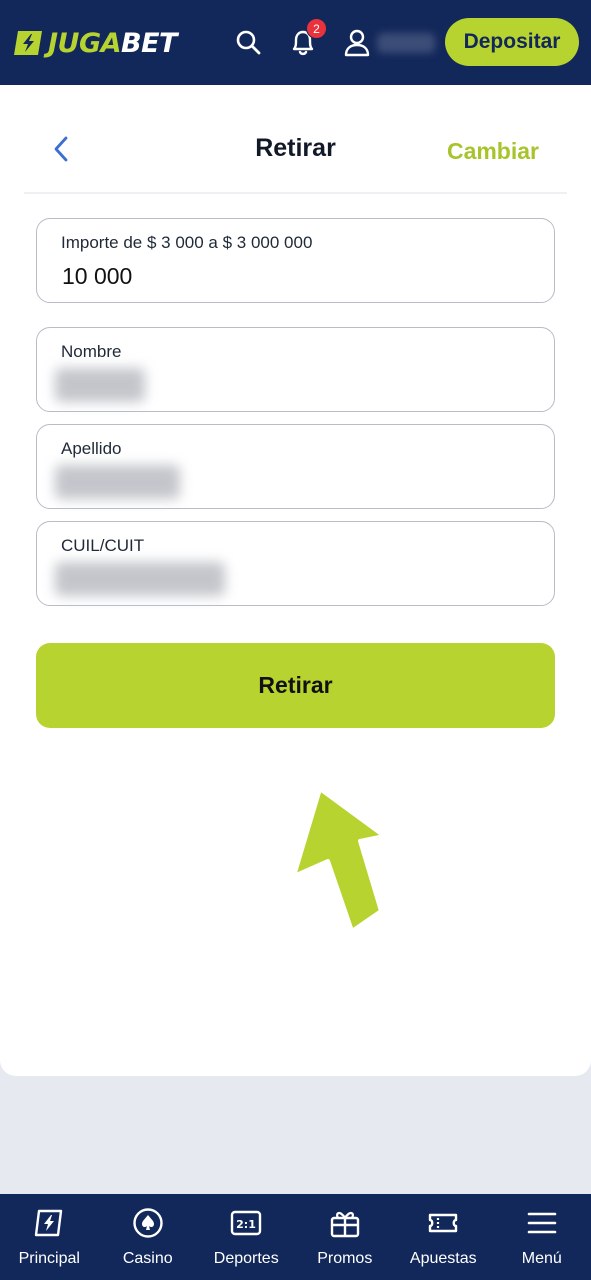  Describe the element at coordinates (140, 579) in the screenshot. I see `cuil-redacted` at that location.